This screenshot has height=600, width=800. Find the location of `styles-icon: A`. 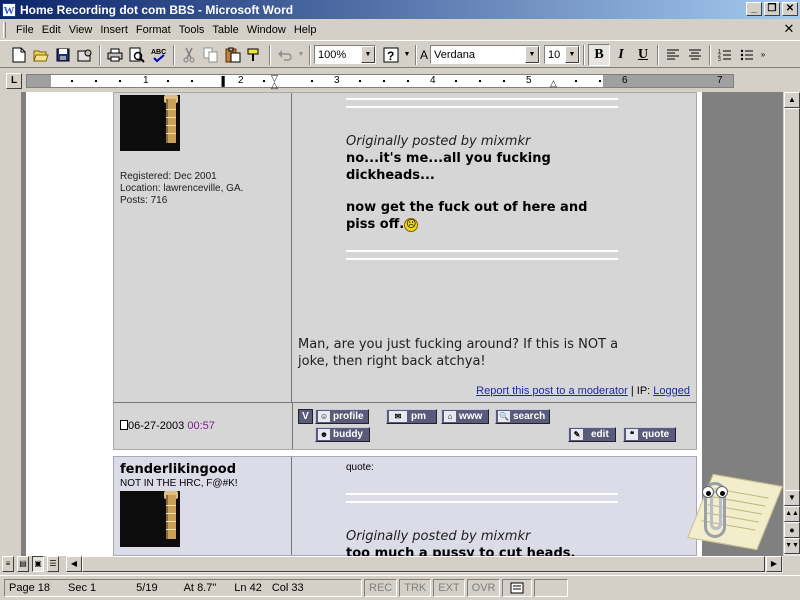

styles-icon: A is located at coordinates (424, 55).